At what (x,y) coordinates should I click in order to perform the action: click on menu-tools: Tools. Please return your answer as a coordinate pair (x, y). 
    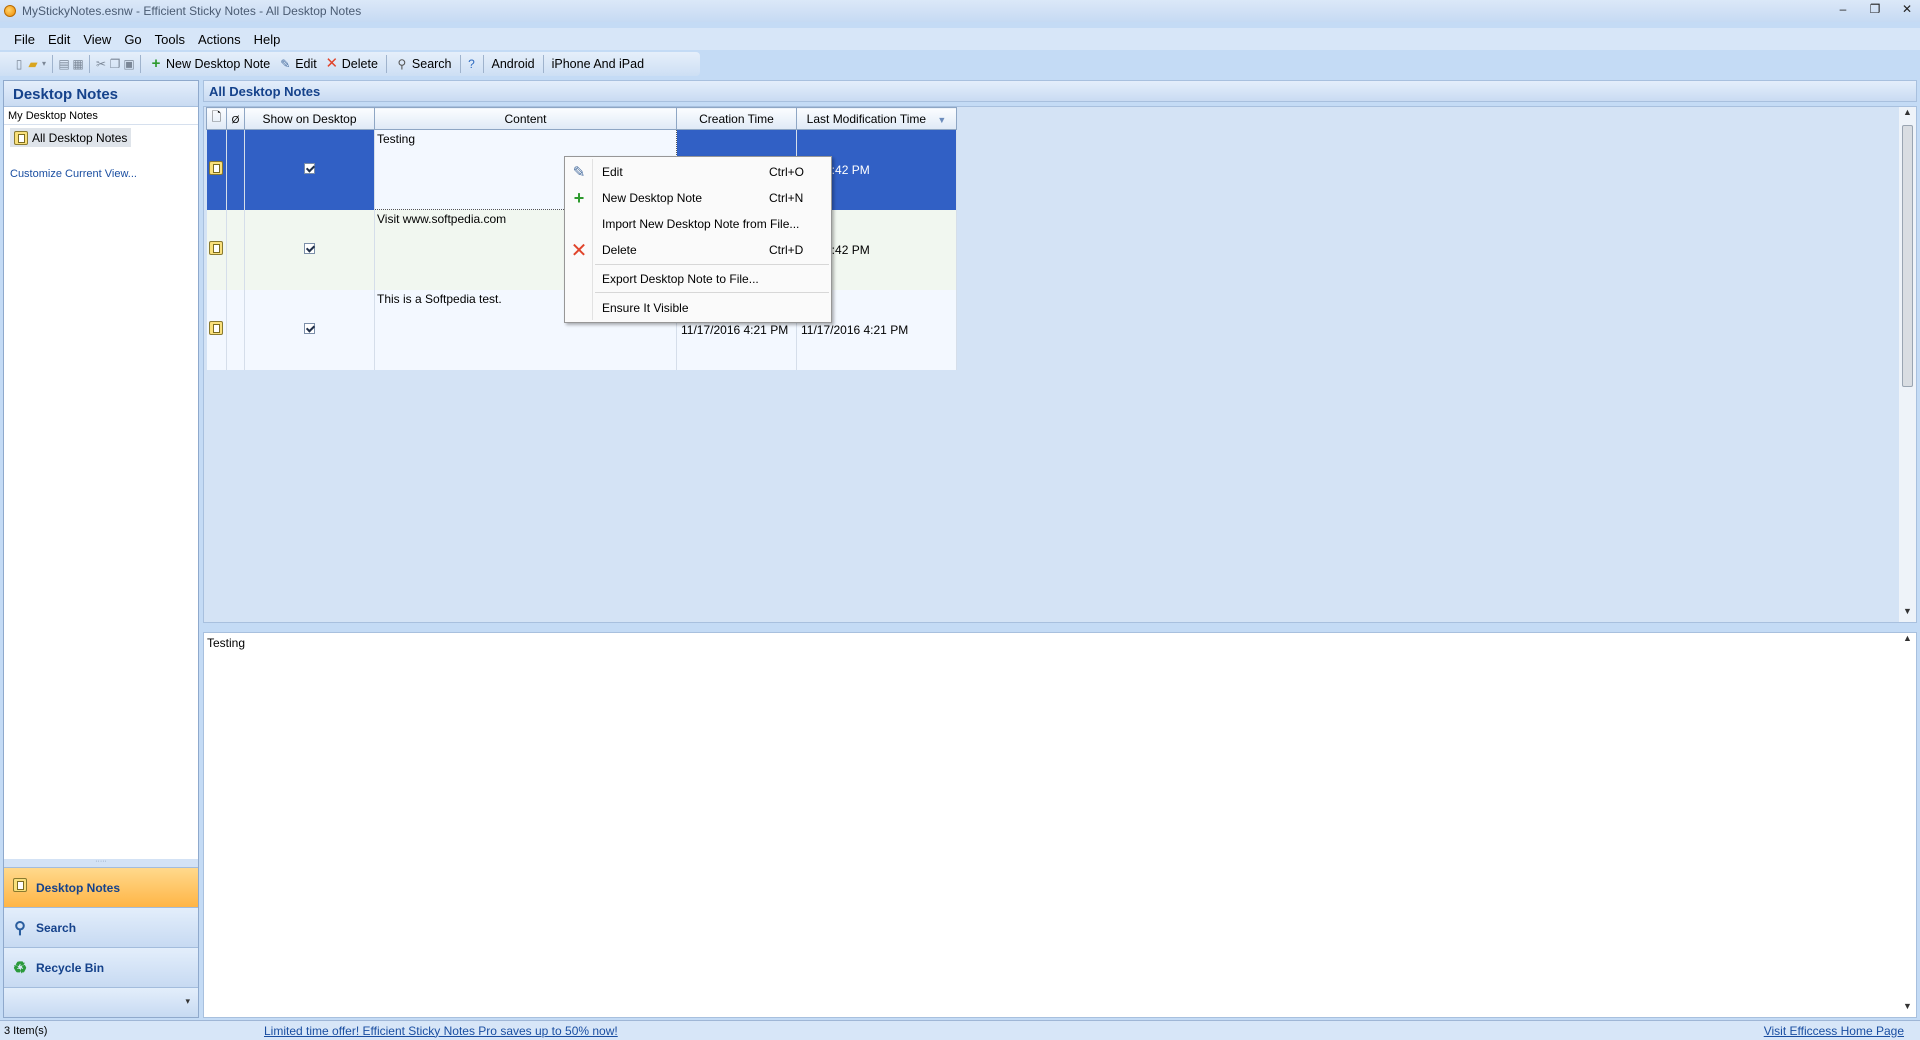
    Looking at the image, I should click on (170, 39).